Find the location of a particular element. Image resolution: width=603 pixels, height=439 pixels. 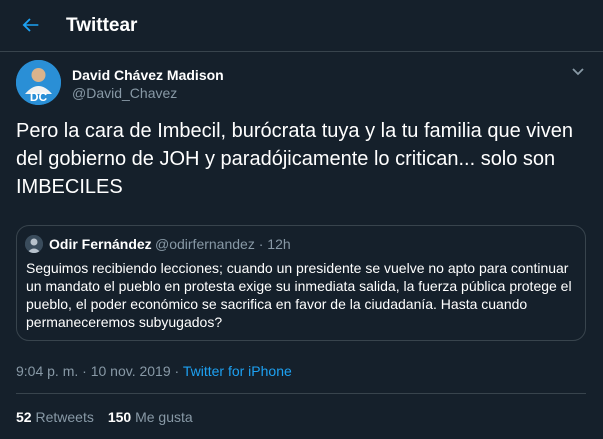

author-avatar: DC is located at coordinates (38, 82).